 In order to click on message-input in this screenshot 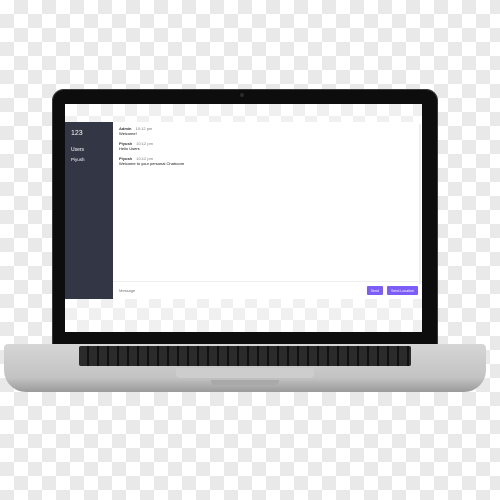, I will do `click(240, 290)`.